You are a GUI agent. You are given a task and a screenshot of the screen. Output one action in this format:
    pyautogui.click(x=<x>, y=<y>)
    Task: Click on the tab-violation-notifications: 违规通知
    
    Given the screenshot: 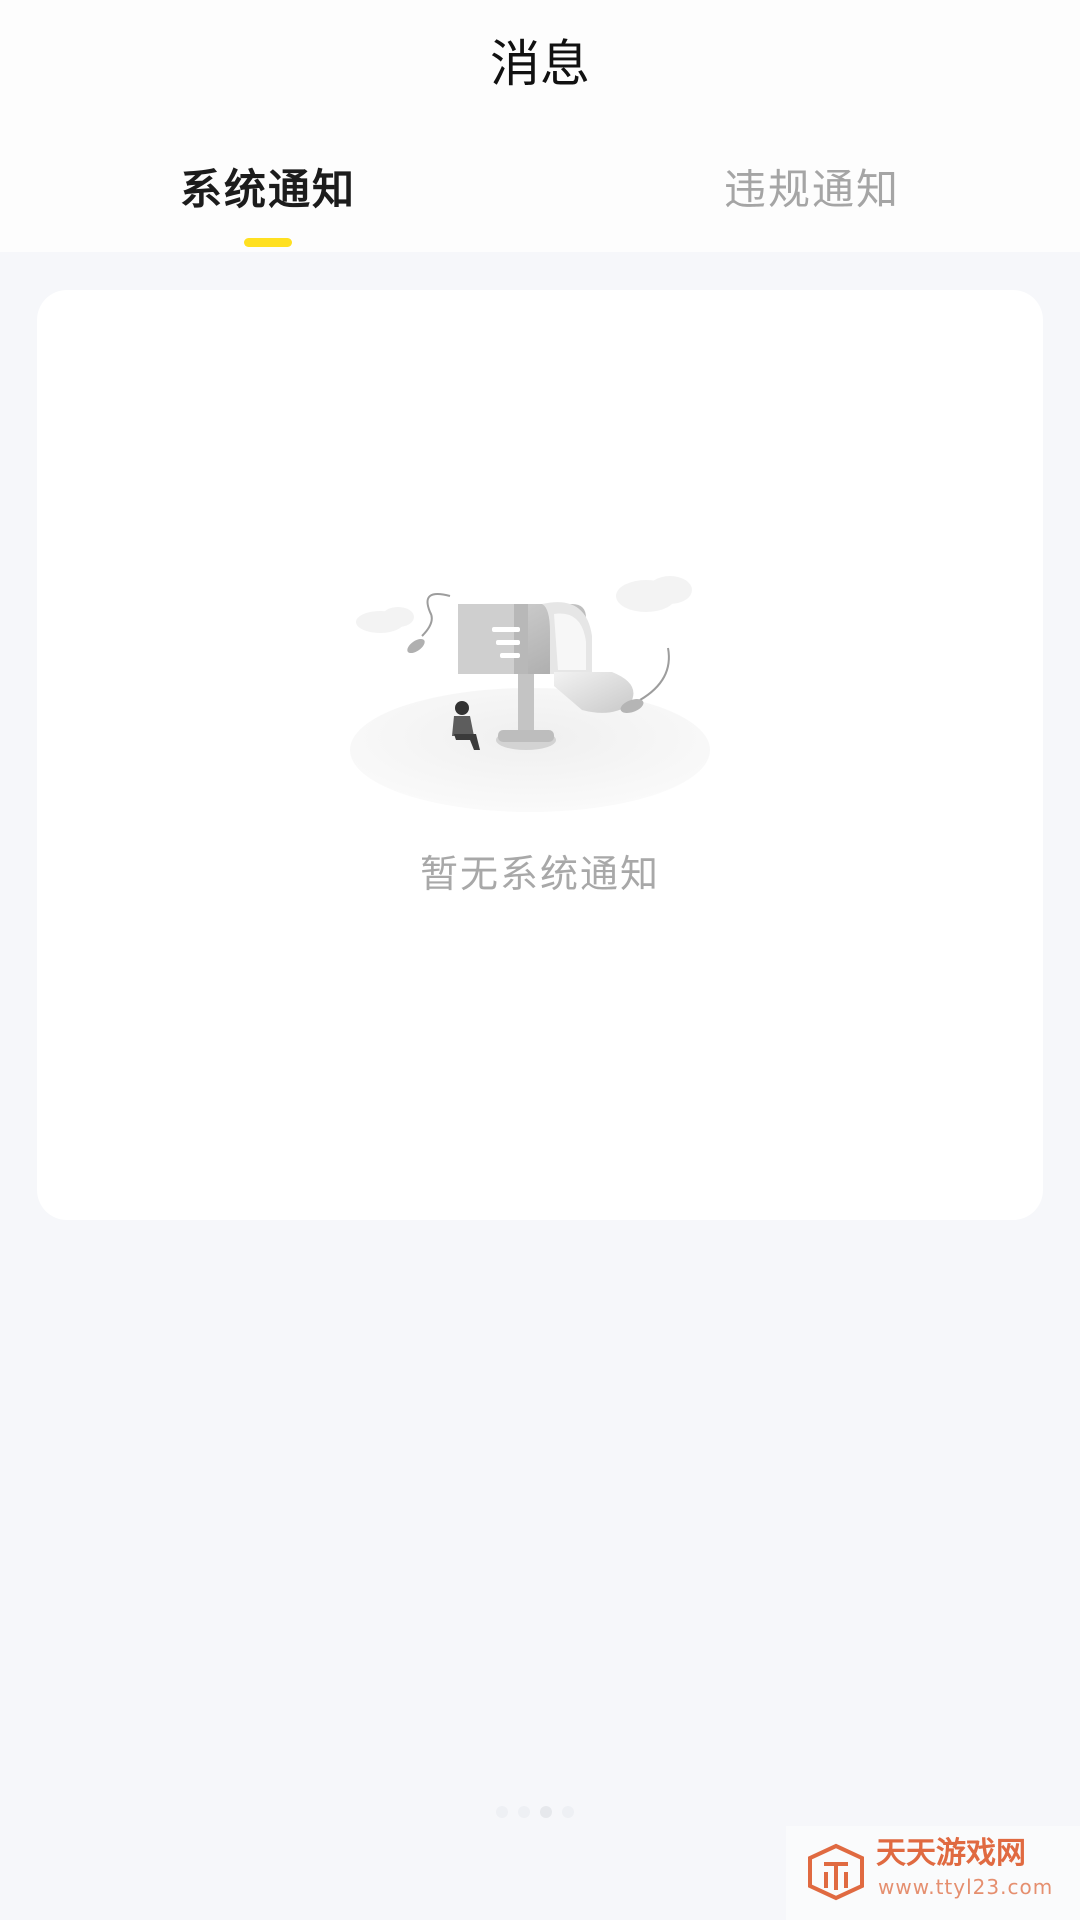 What is the action you would take?
    pyautogui.click(x=812, y=190)
    